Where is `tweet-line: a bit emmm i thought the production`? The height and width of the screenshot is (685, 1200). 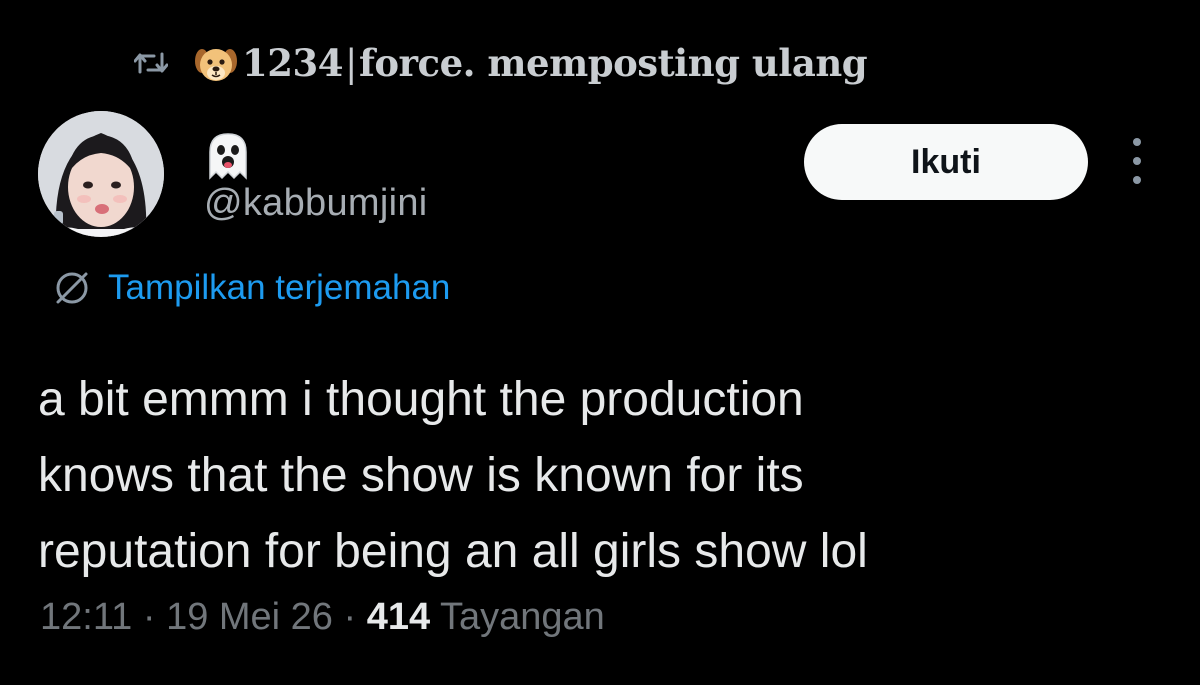
tweet-line: a bit emmm i thought the production is located at coordinates (421, 399).